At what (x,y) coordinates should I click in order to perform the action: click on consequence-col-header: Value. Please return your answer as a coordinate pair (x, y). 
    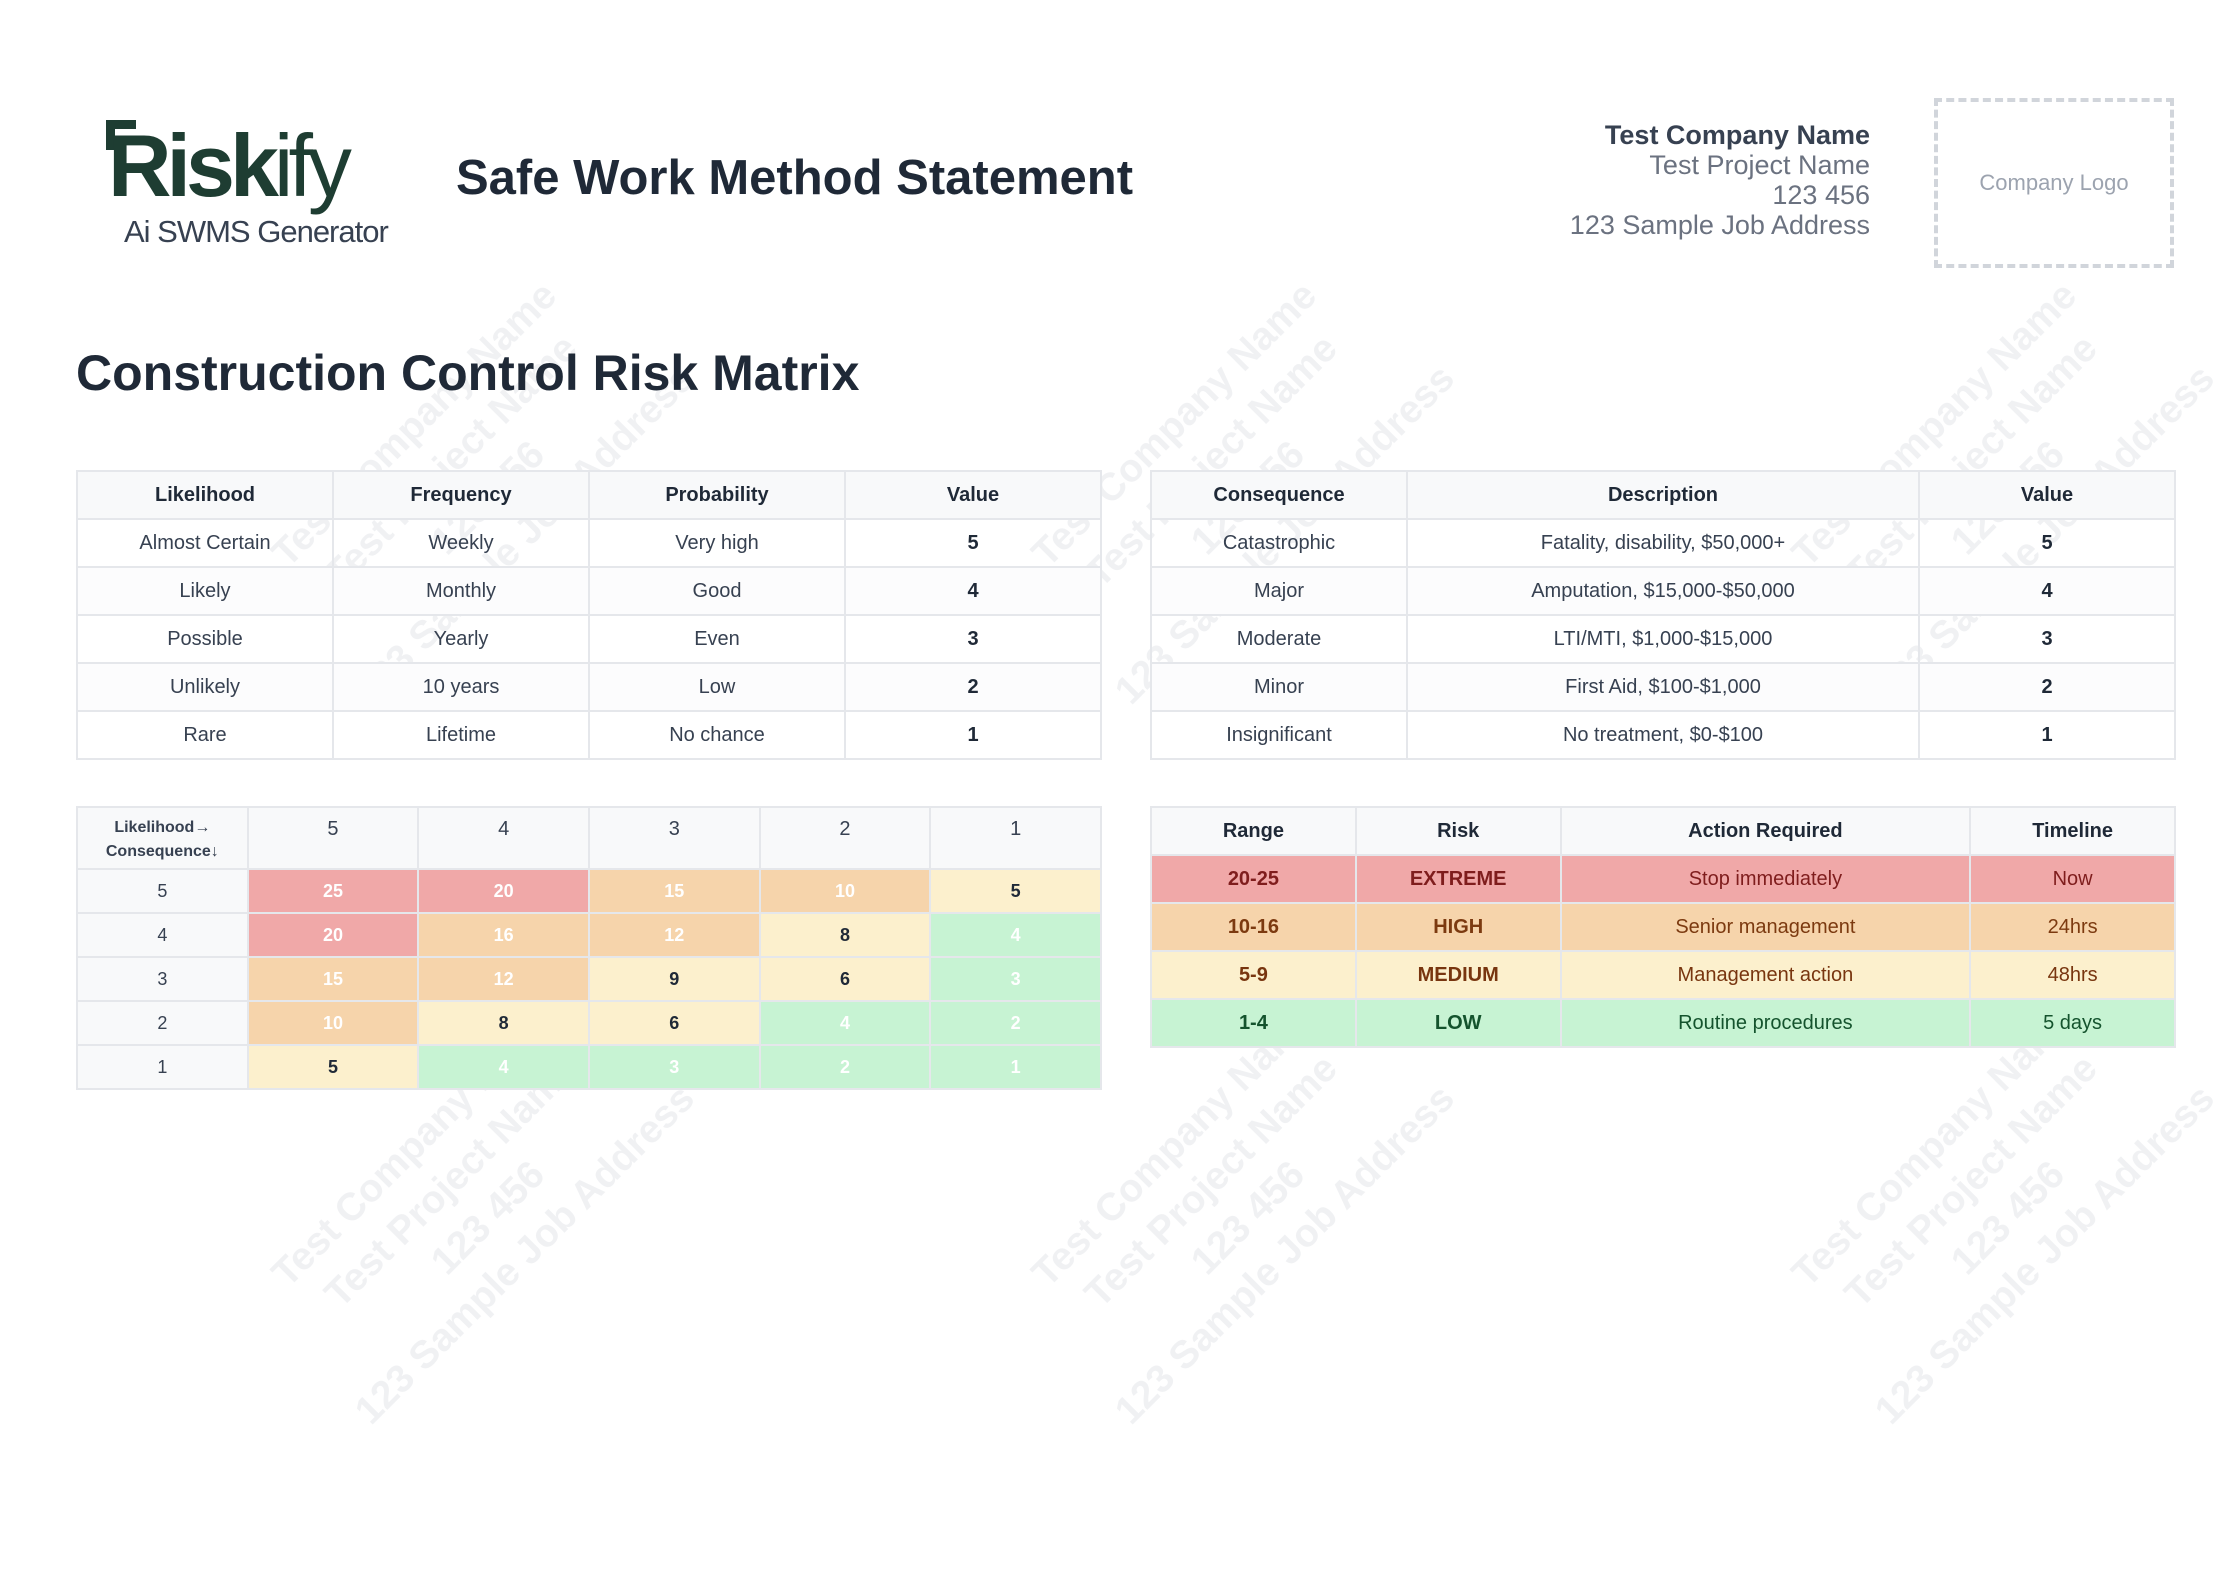
    Looking at the image, I should click on (2047, 495).